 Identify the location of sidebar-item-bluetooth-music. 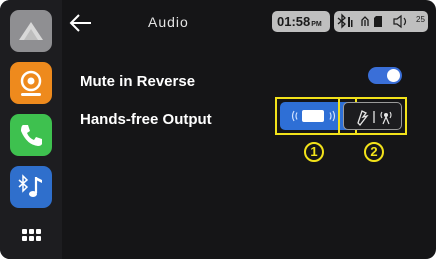
(31, 187).